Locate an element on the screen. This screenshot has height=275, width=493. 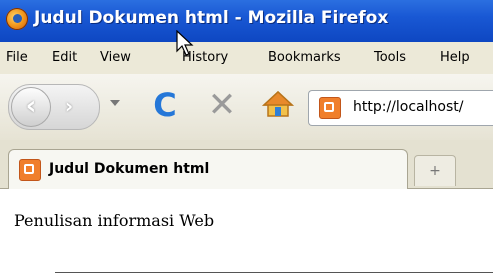
menu-bookmarks: Bookmarks is located at coordinates (304, 57).